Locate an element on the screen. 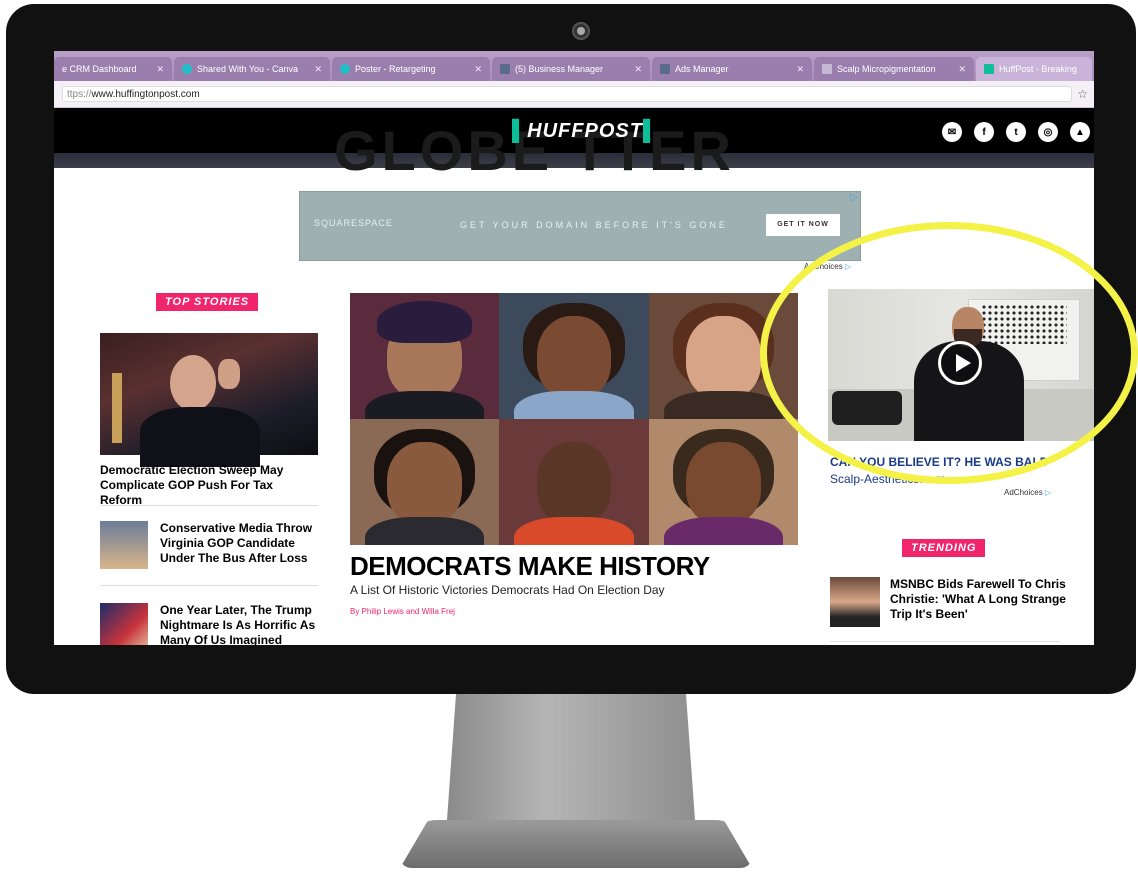 This screenshot has height=872, width=1138. logo-text: HUFFPOST is located at coordinates (585, 131).